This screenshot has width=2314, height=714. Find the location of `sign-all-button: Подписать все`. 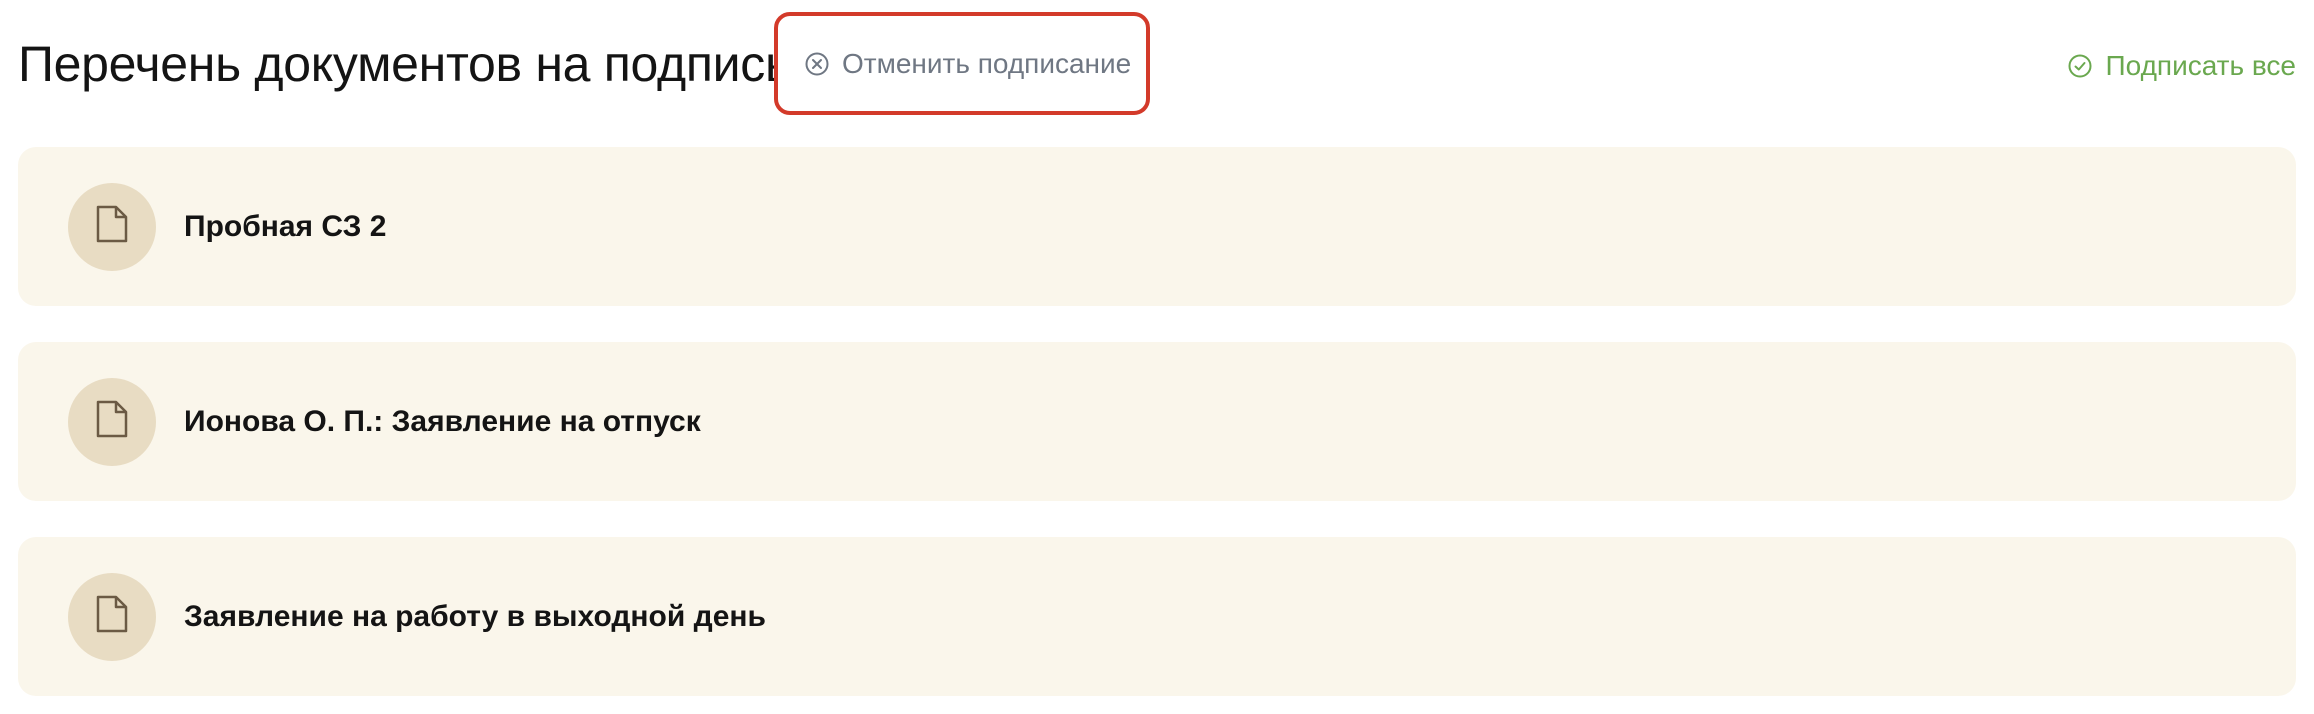

sign-all-button: Подписать все is located at coordinates (2181, 66).